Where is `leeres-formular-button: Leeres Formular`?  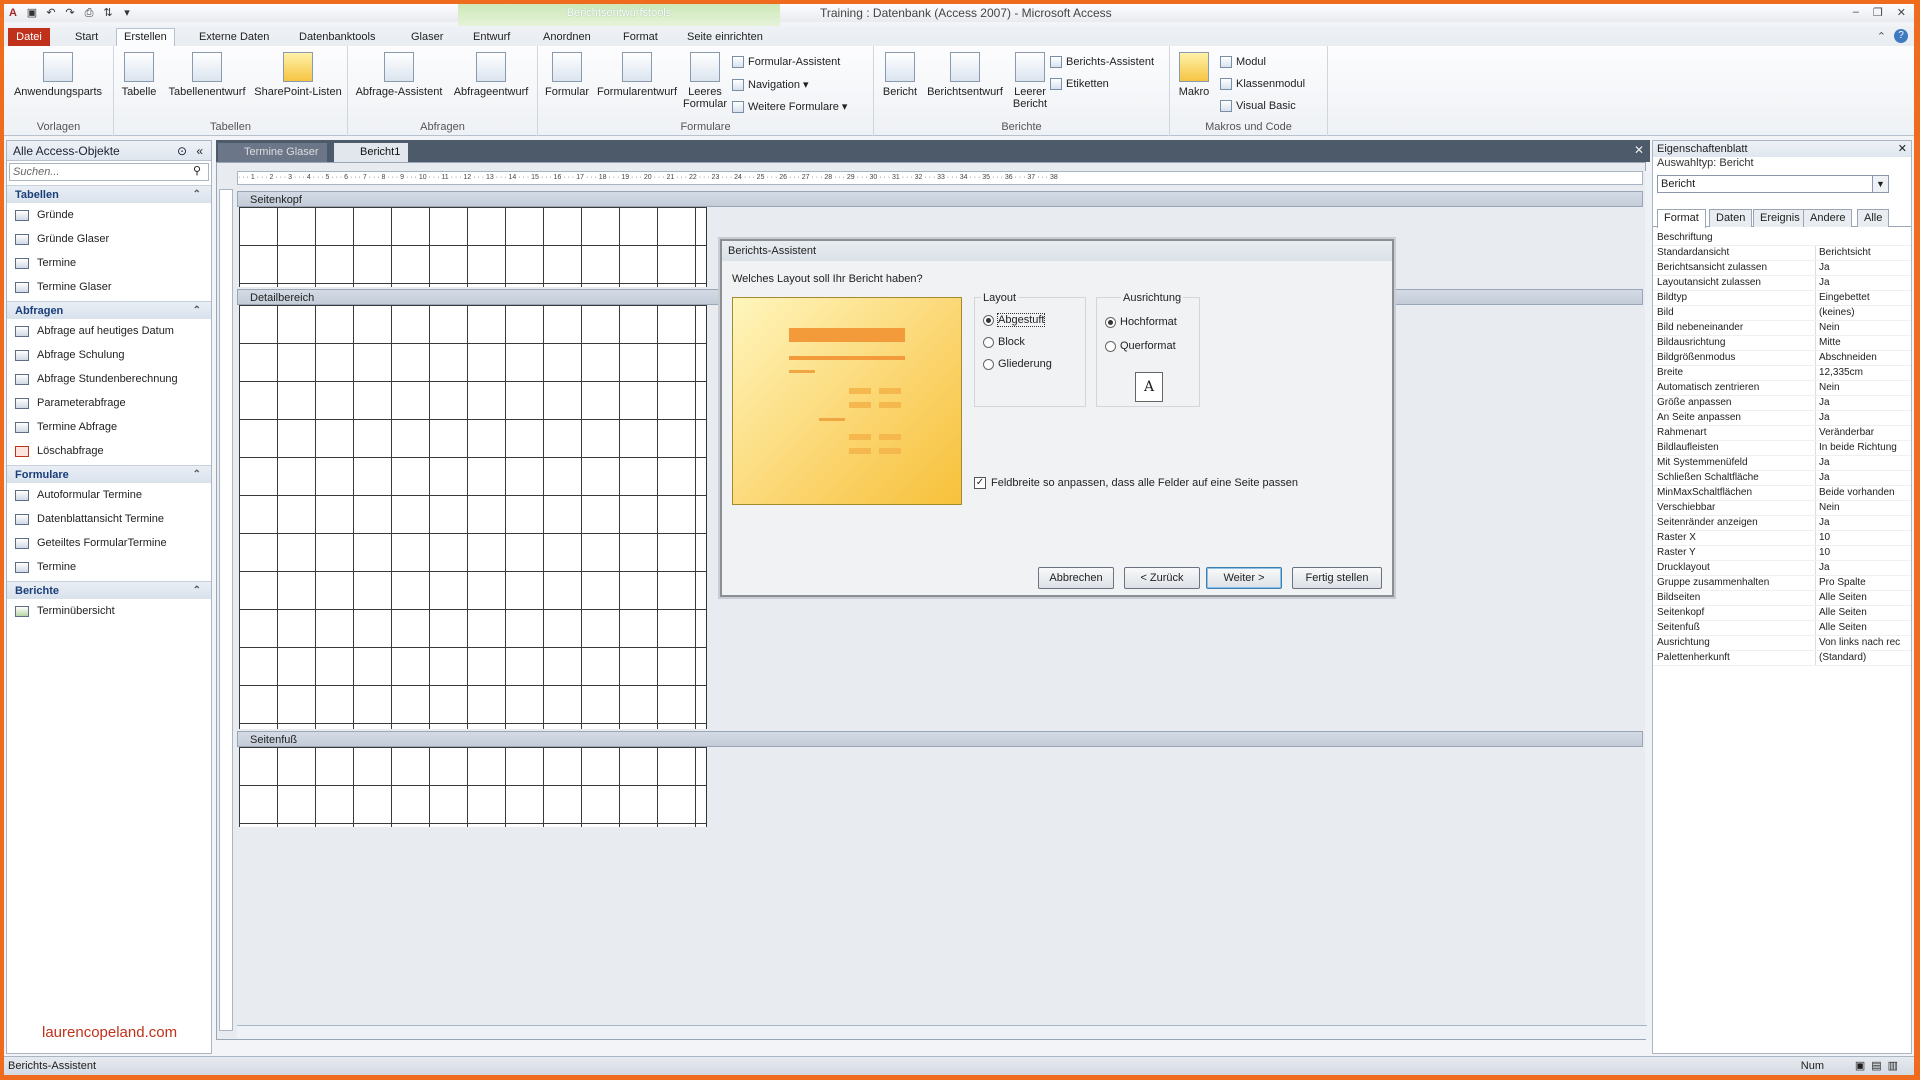 leeres-formular-button: Leeres Formular is located at coordinates (705, 81).